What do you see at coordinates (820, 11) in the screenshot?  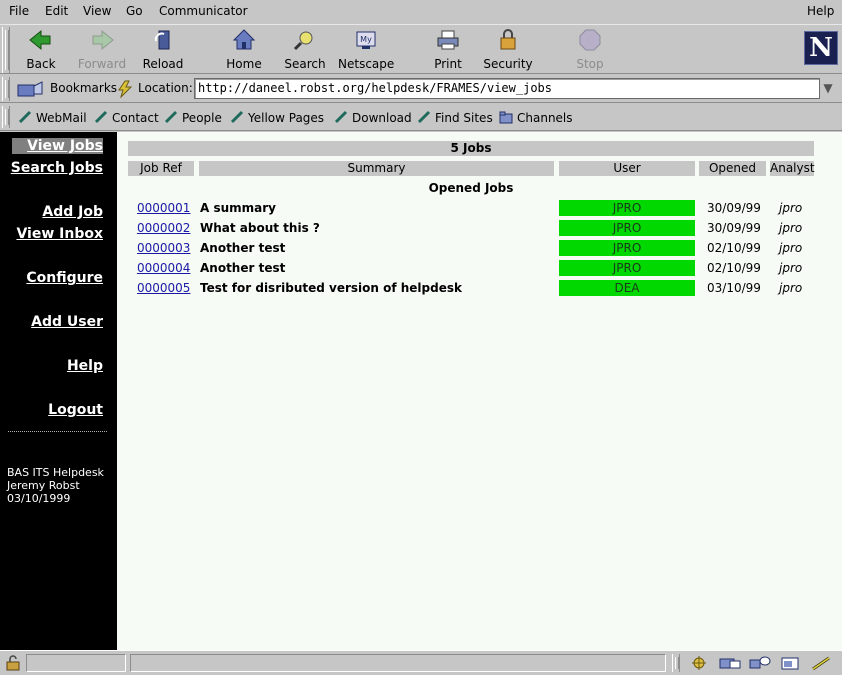 I see `menu-help: Help` at bounding box center [820, 11].